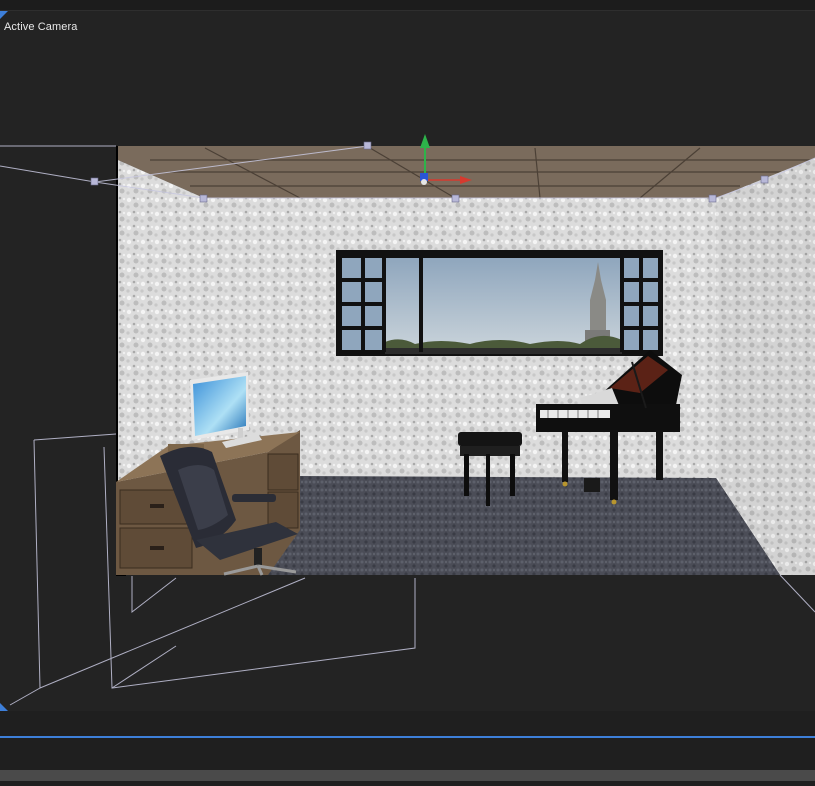 The image size is (815, 786). I want to click on piano-bench, so click(490, 469).